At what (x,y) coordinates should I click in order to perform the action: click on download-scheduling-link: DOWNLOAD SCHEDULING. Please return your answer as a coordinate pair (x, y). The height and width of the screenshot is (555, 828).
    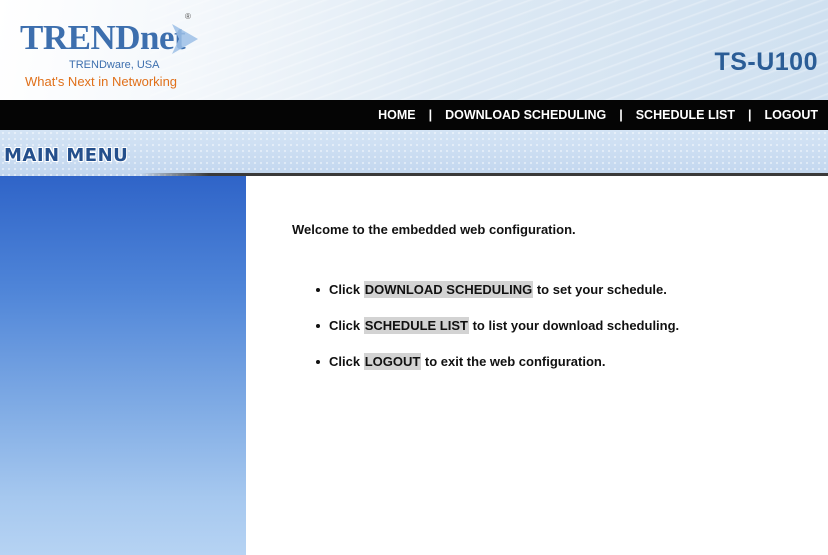
    Looking at the image, I should click on (448, 289).